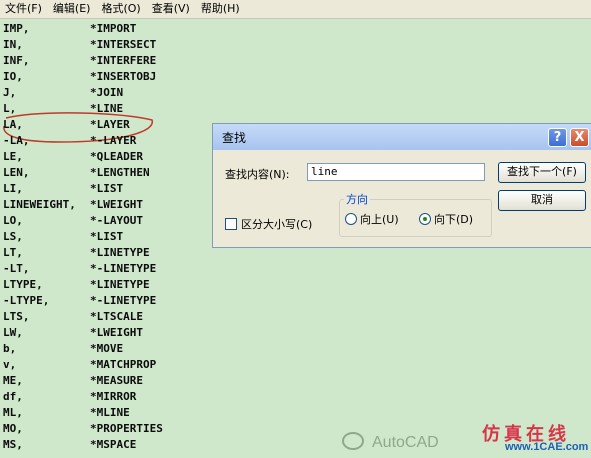 This screenshot has width=591, height=458. What do you see at coordinates (113, 444) in the screenshot?
I see `command-name: *MSPACE` at bounding box center [113, 444].